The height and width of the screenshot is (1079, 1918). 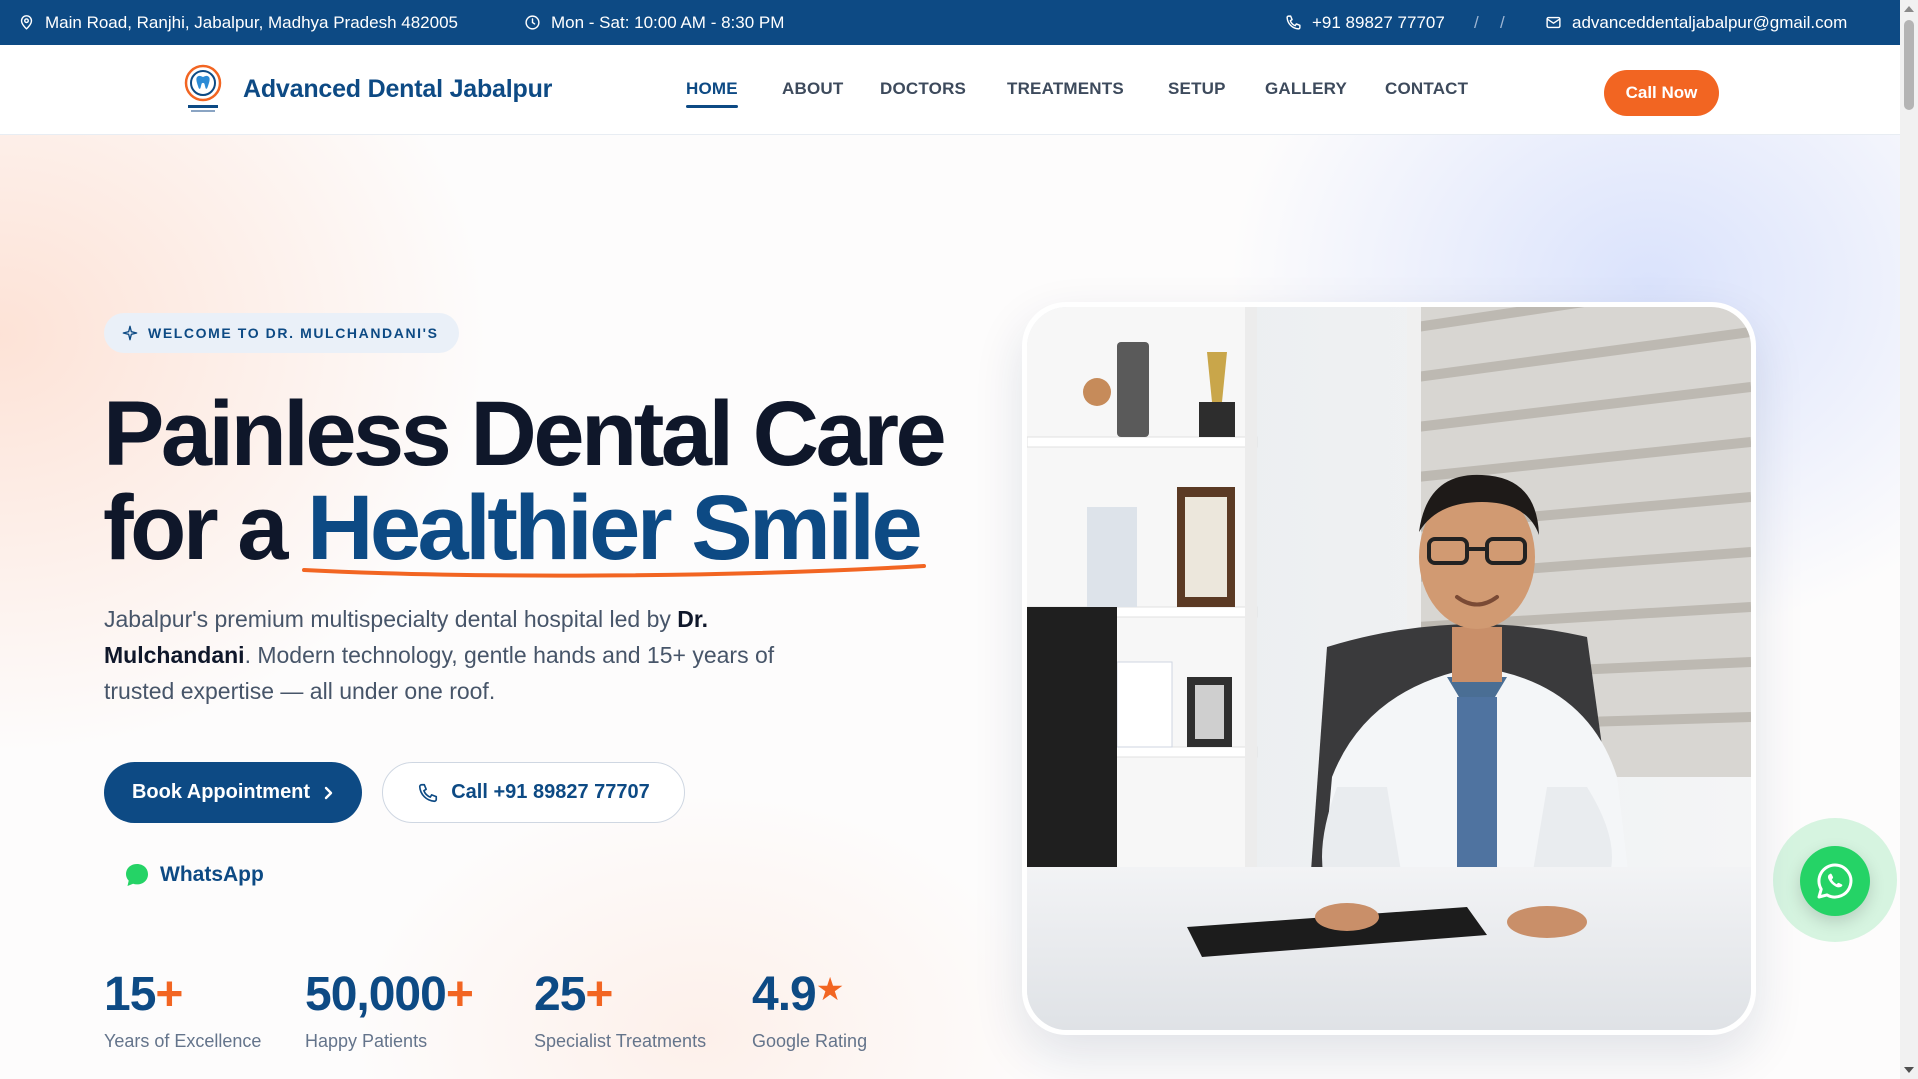 I want to click on stat-label: Happy Patients, so click(x=366, y=1041).